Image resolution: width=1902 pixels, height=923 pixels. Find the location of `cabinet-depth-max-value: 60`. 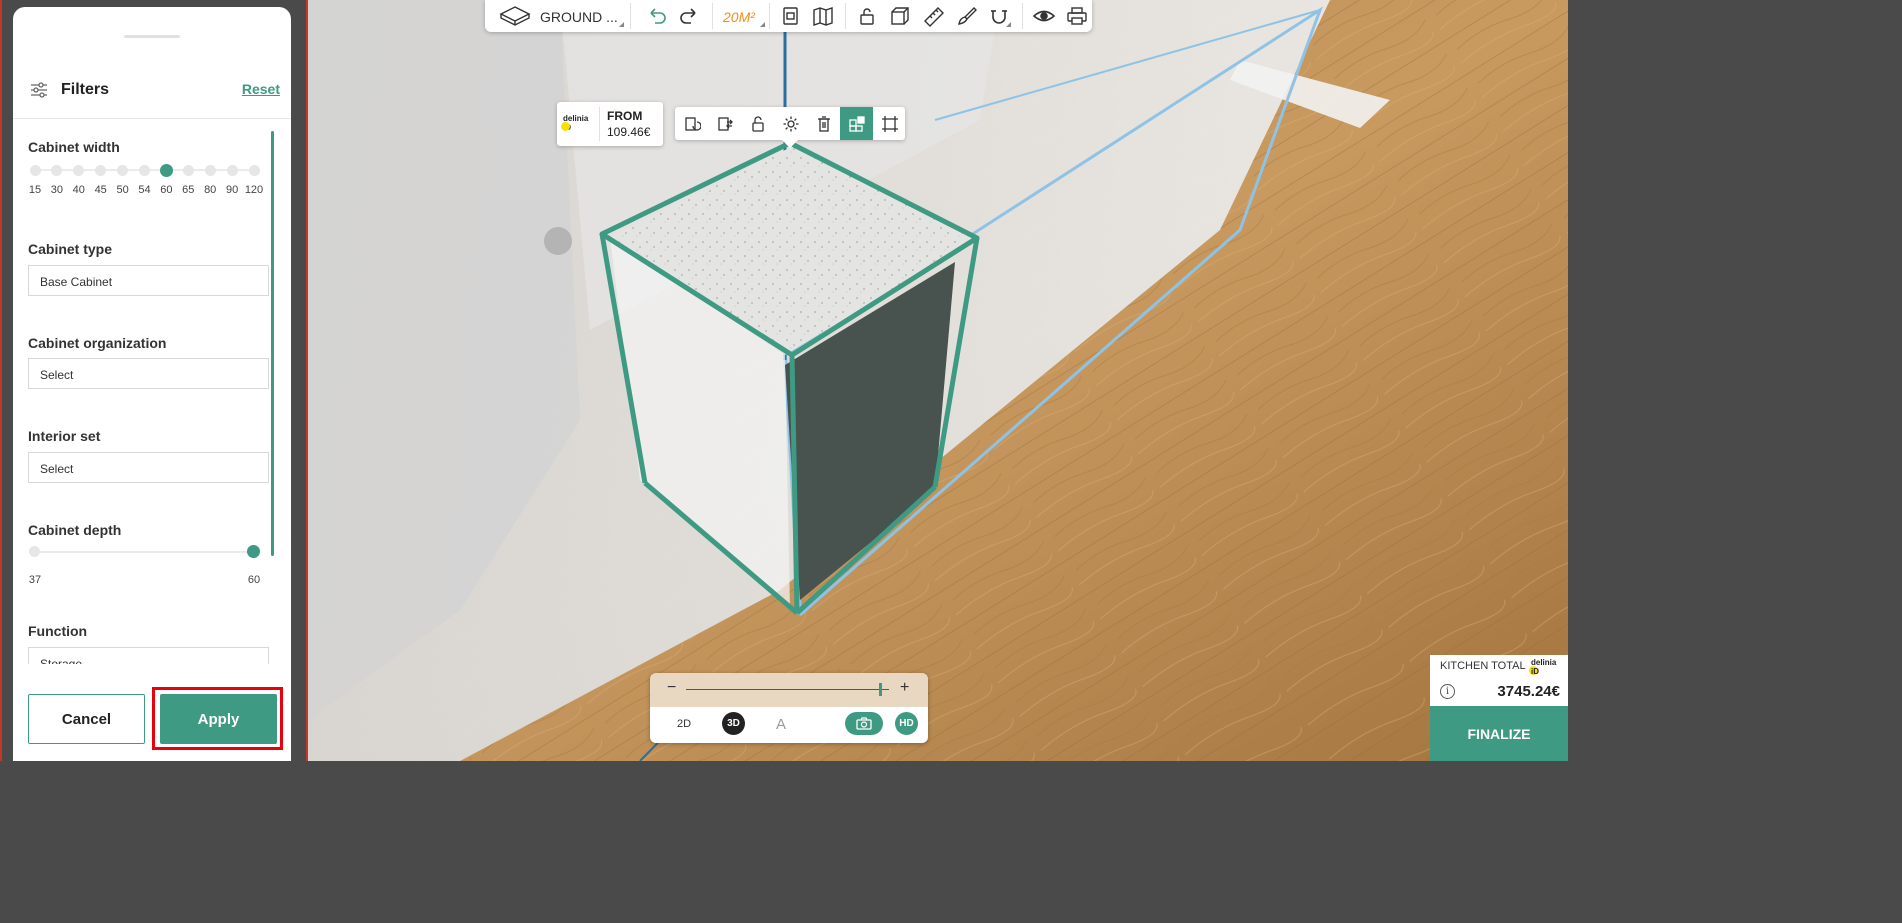

cabinet-depth-max-value: 60 is located at coordinates (254, 580).